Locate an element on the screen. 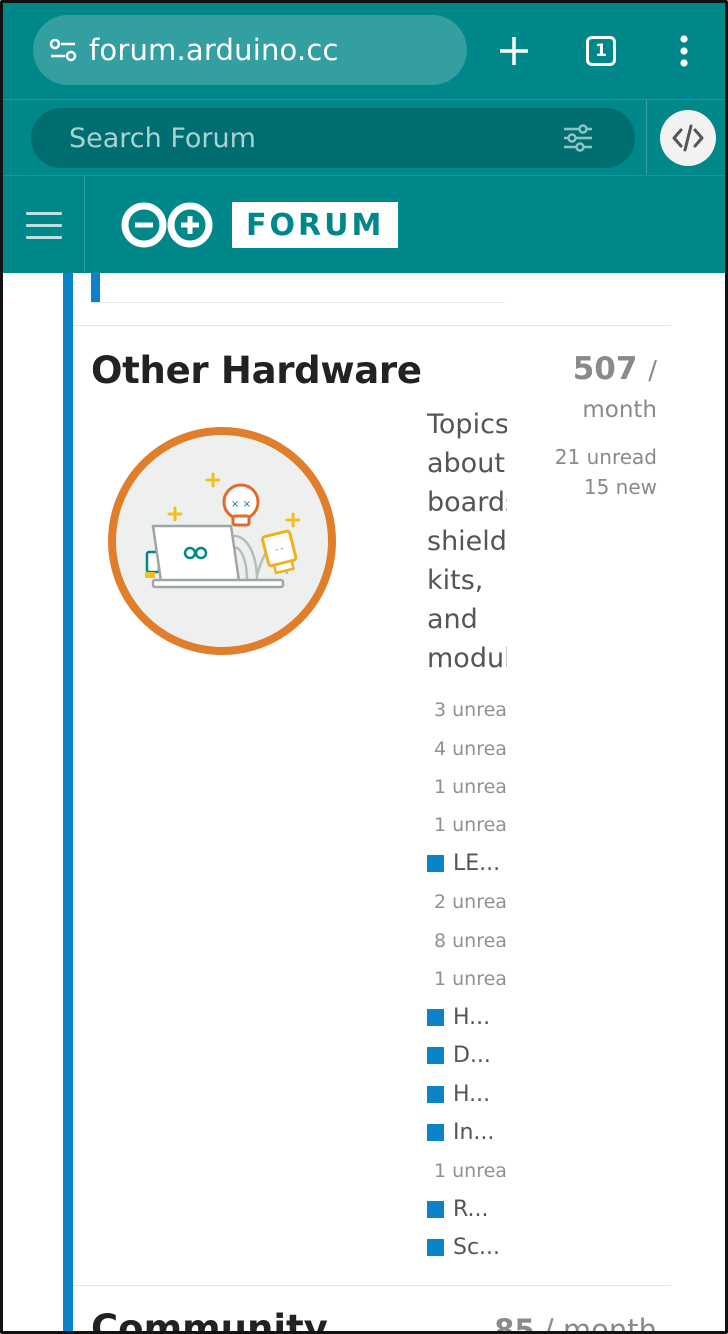 The width and height of the screenshot is (728, 1334). site-header: FORUM is located at coordinates (364, 224).